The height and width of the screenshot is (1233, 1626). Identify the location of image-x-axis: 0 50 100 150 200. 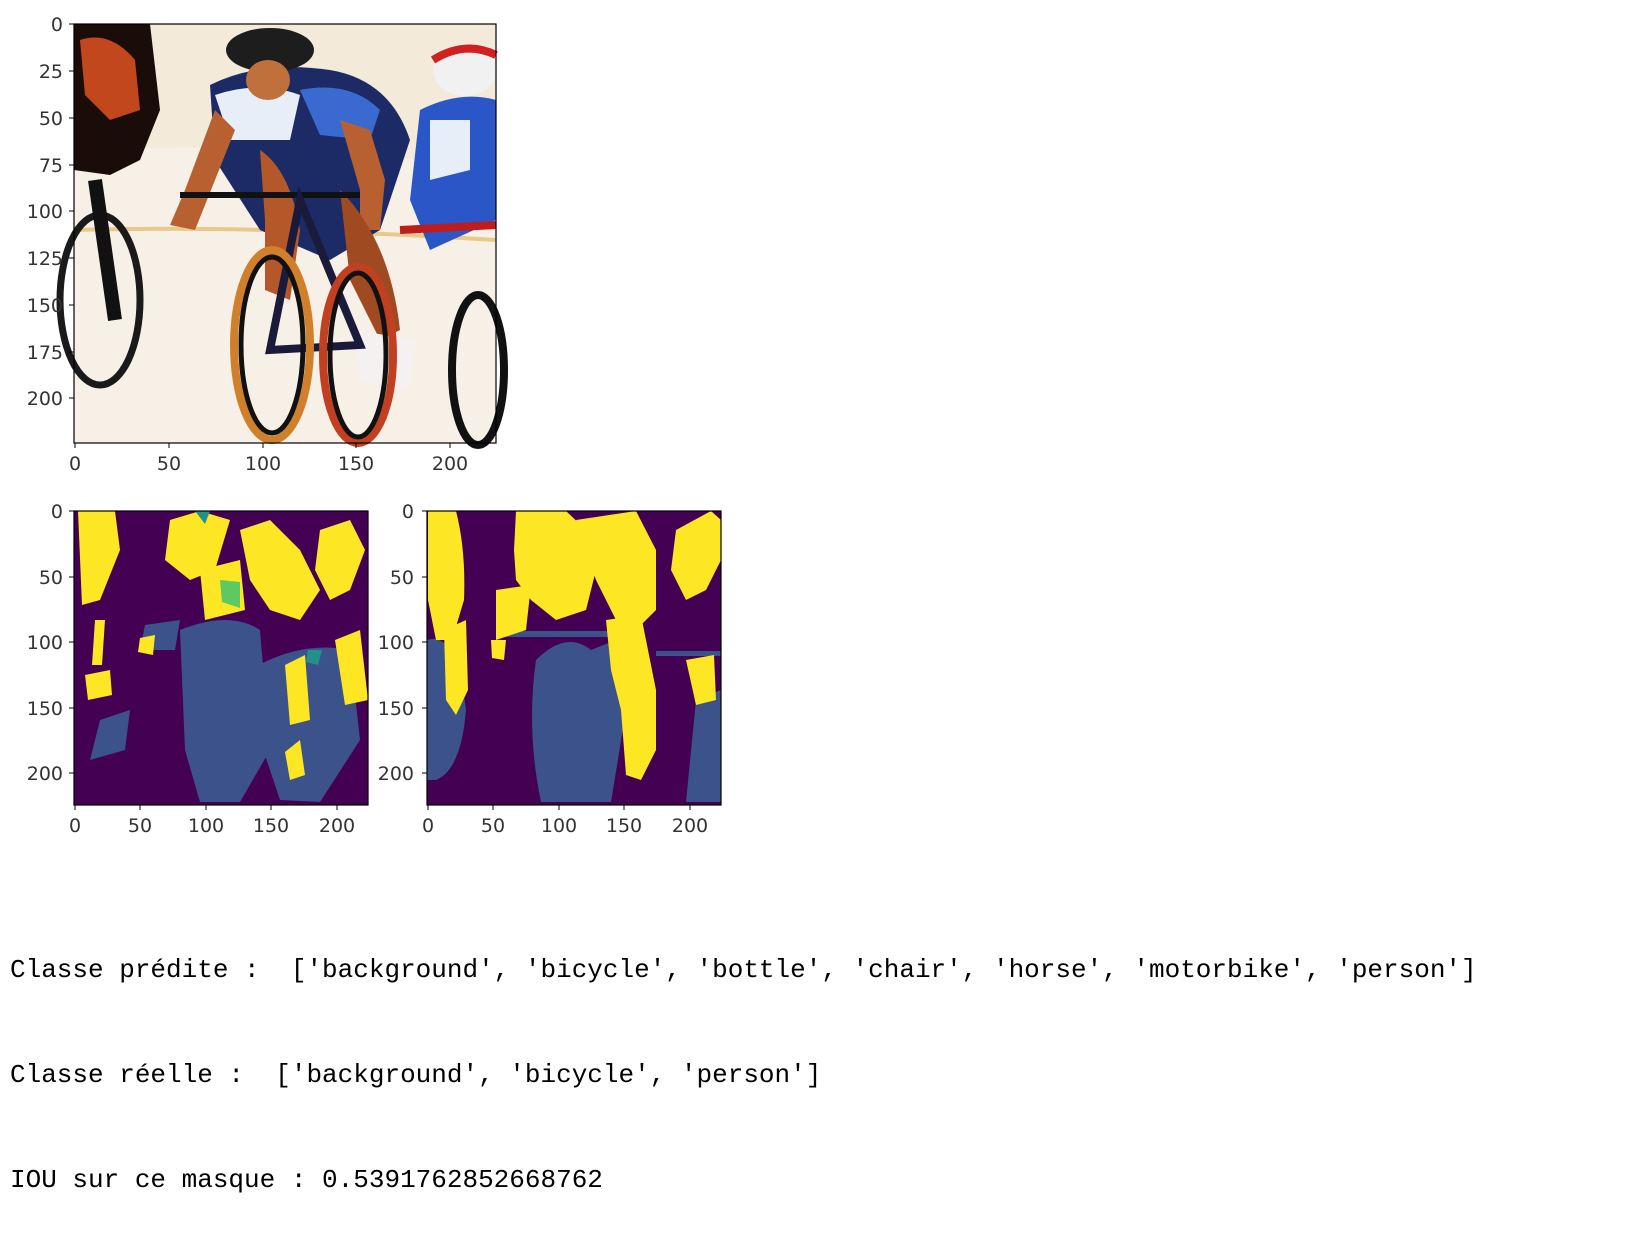
(268, 459).